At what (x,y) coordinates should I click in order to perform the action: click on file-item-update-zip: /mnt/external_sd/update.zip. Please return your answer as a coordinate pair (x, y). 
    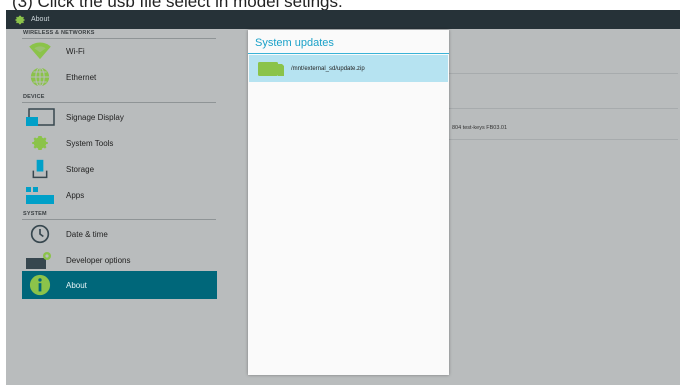
    Looking at the image, I should click on (348, 68).